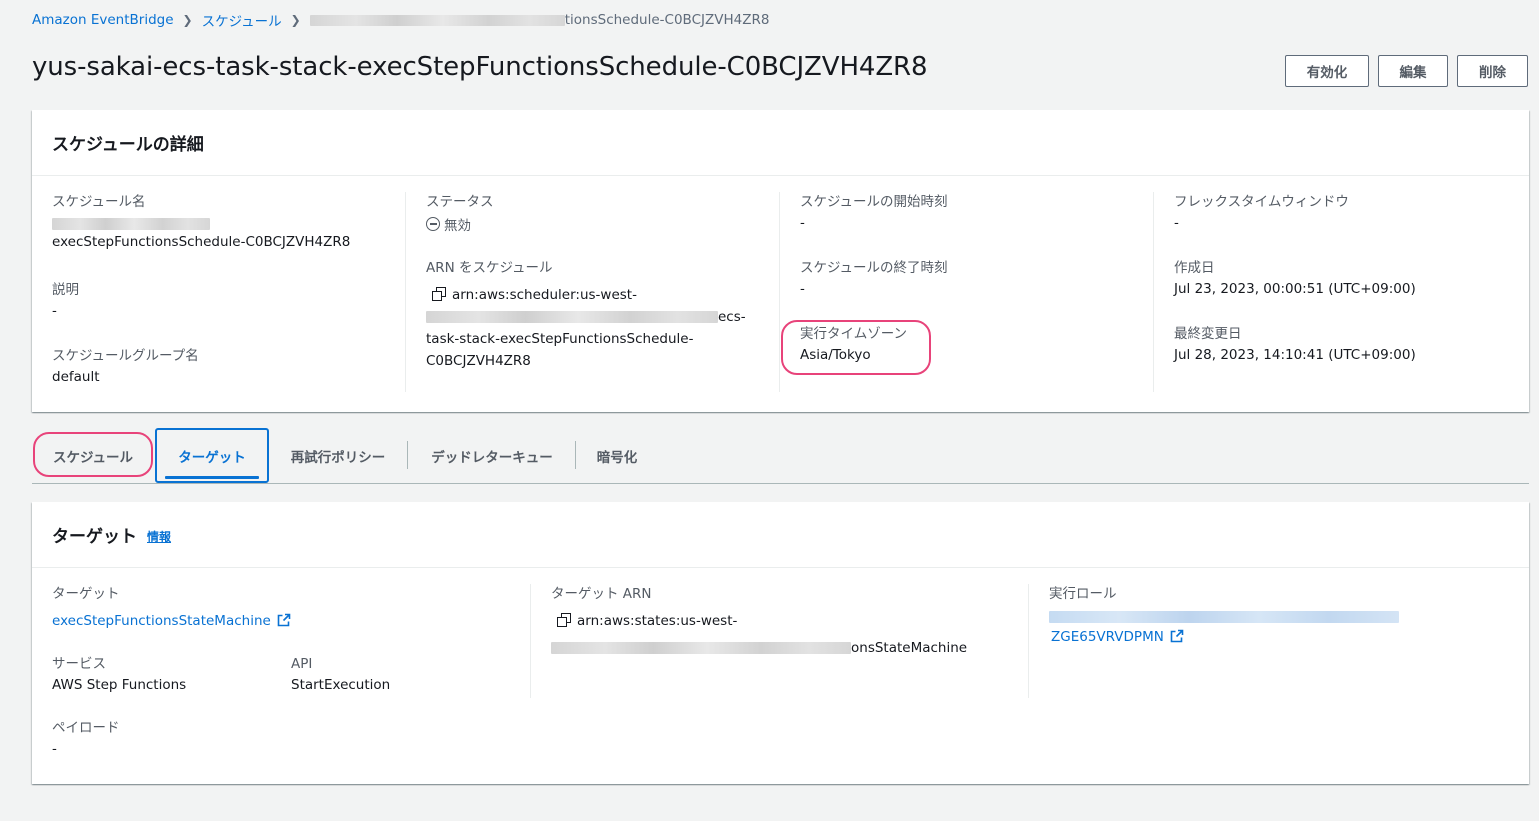  I want to click on description-label: 説明, so click(65, 290).